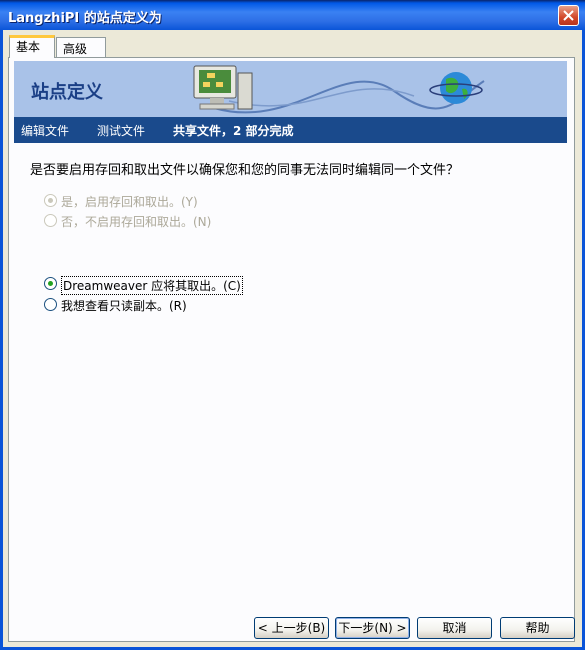 The width and height of the screenshot is (585, 650). What do you see at coordinates (291, 628) in the screenshot?
I see `back-button: < 上一步(B)` at bounding box center [291, 628].